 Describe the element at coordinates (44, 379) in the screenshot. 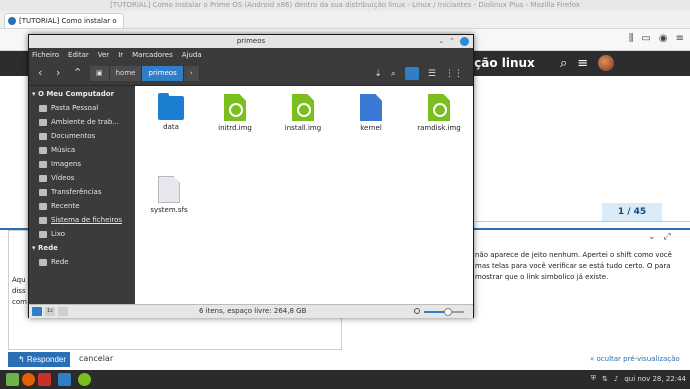

I see `terminal-icon` at that location.